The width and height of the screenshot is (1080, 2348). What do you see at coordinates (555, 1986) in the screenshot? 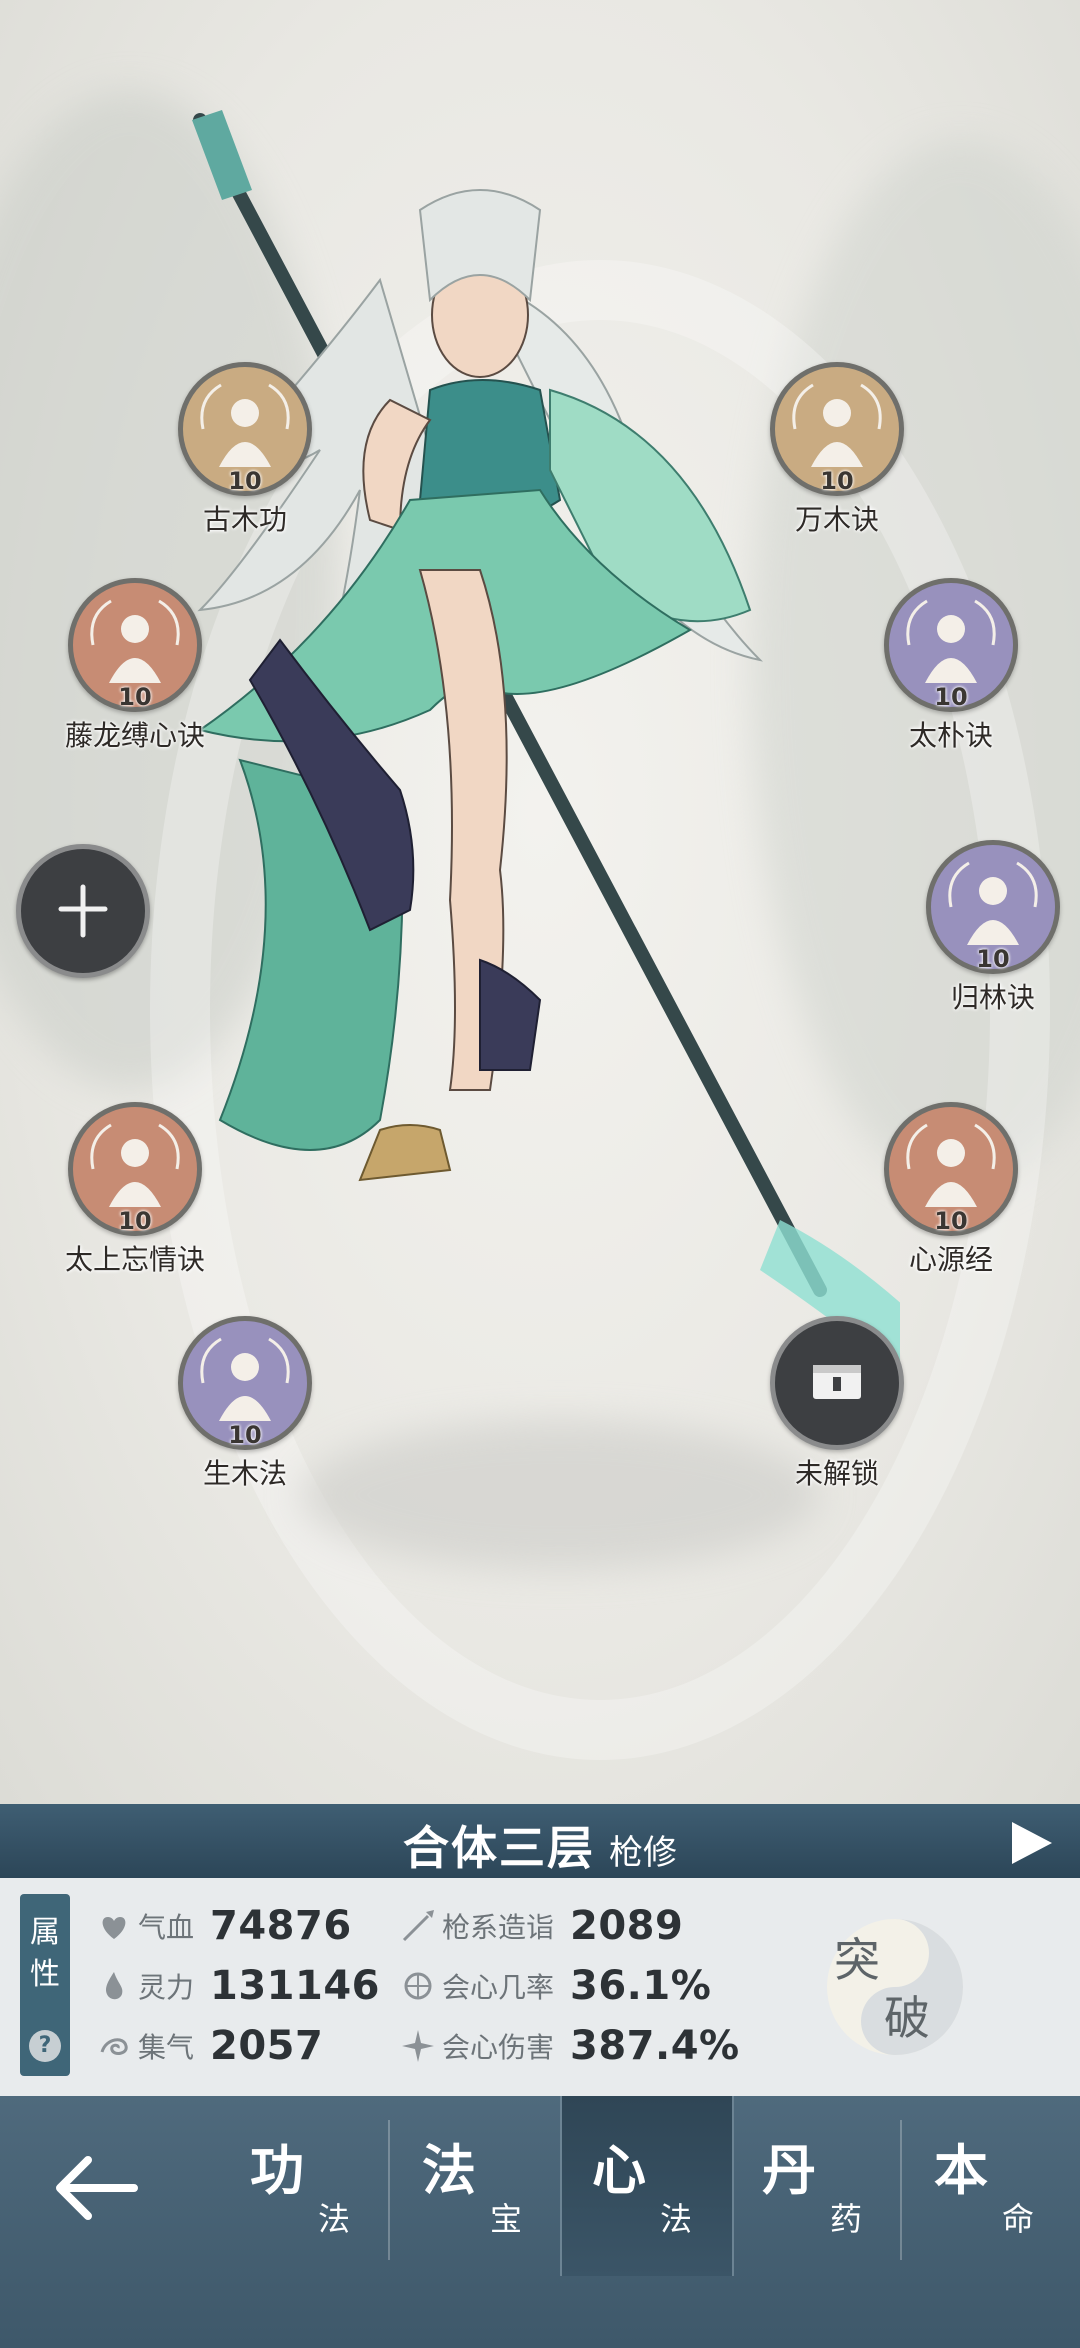
I see `stat-crit-rate: 会心几率 36.1%` at bounding box center [555, 1986].